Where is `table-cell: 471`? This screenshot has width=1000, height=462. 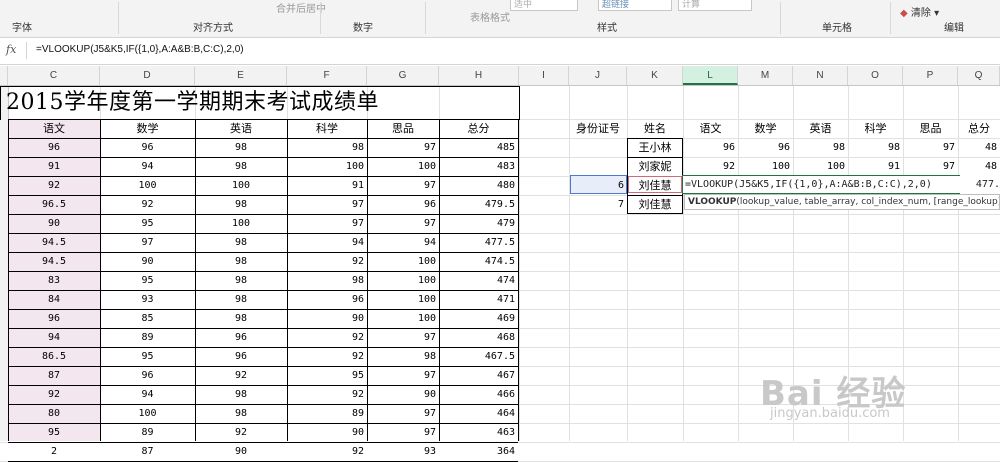 table-cell: 471 is located at coordinates (478, 299).